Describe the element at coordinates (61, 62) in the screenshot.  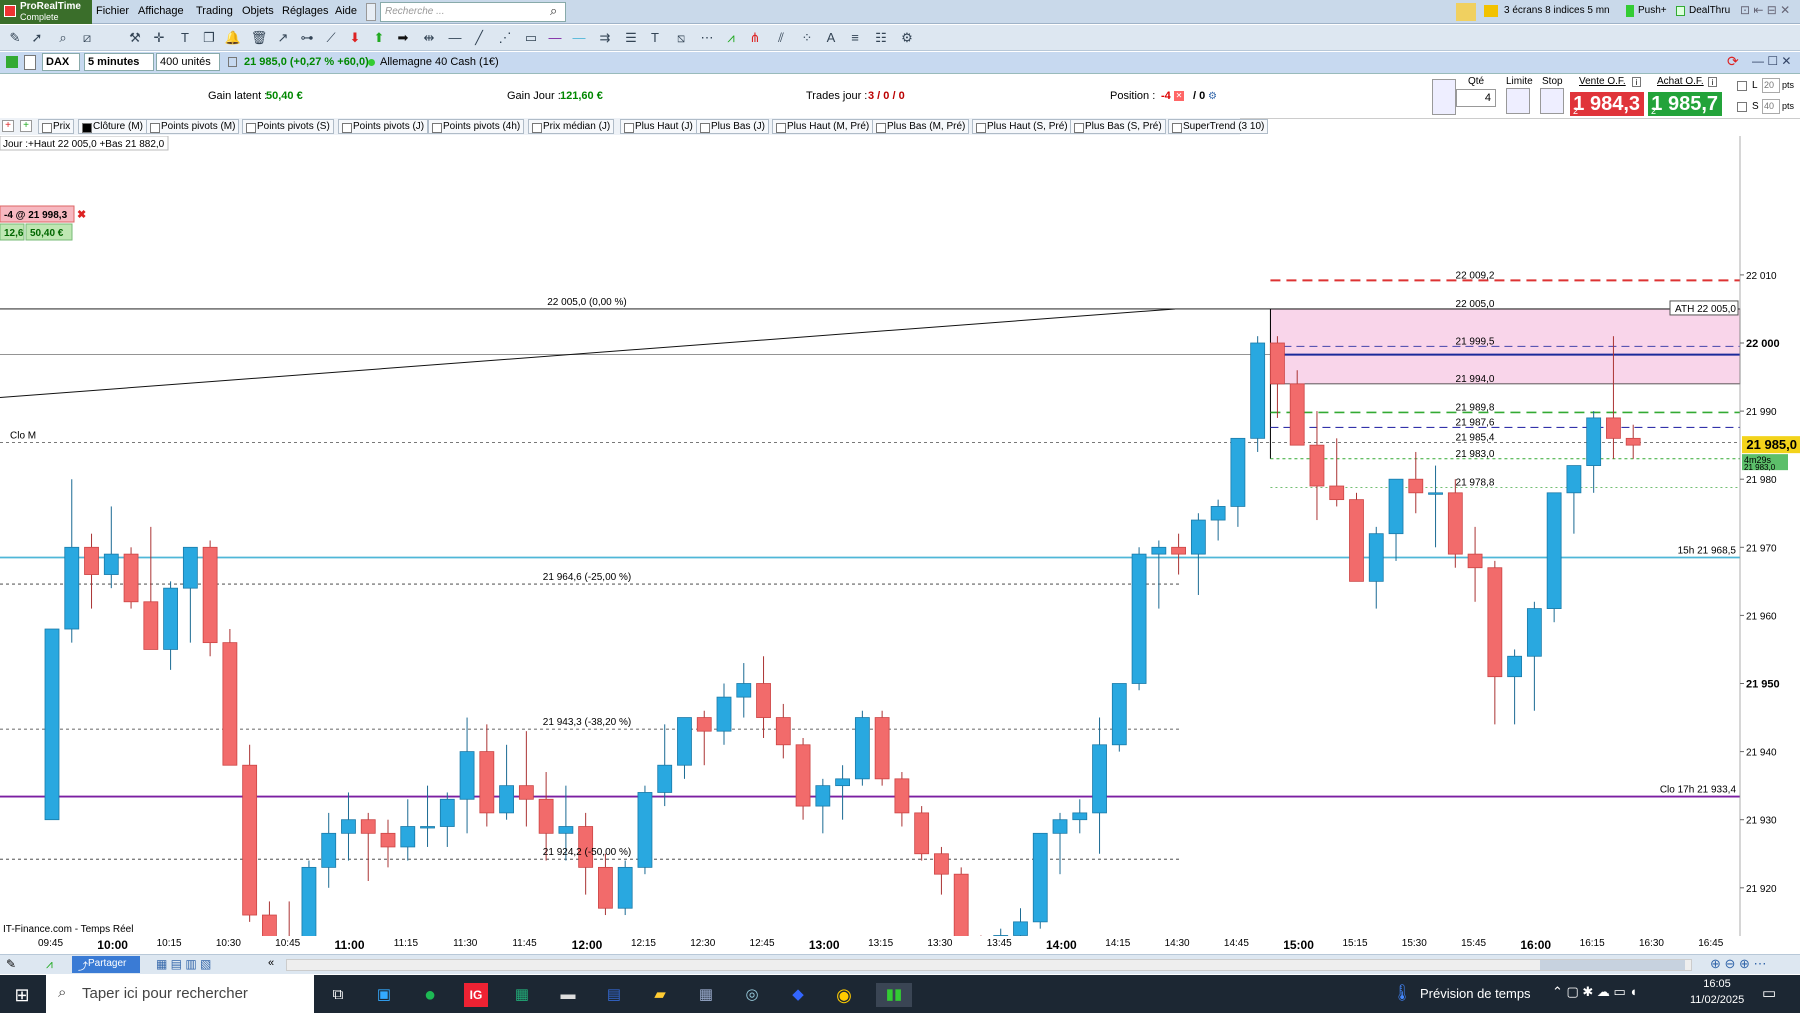
I see `ticker-select: DAX` at that location.